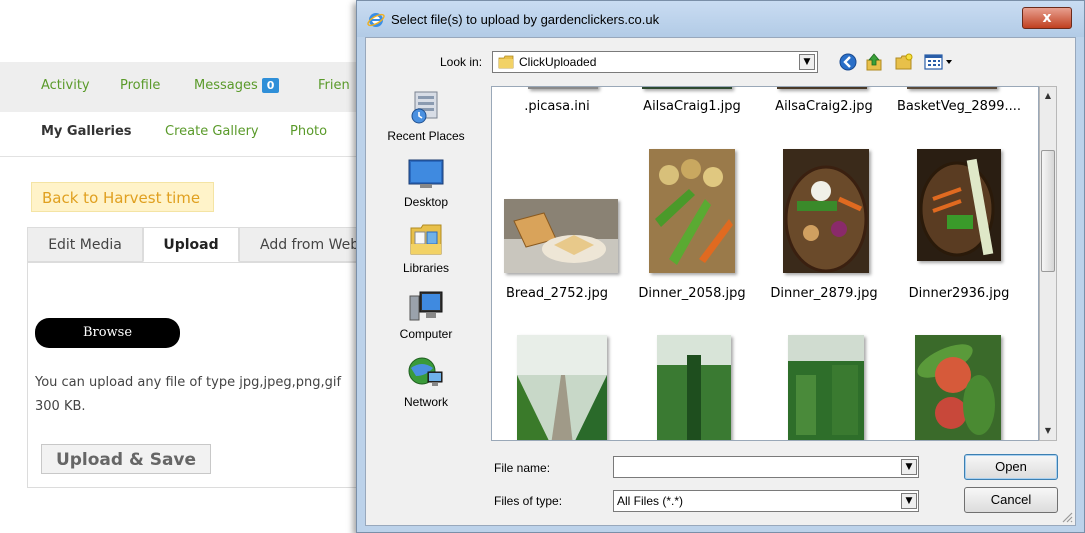  What do you see at coordinates (191, 244) in the screenshot?
I see `tab-upload: Upload` at bounding box center [191, 244].